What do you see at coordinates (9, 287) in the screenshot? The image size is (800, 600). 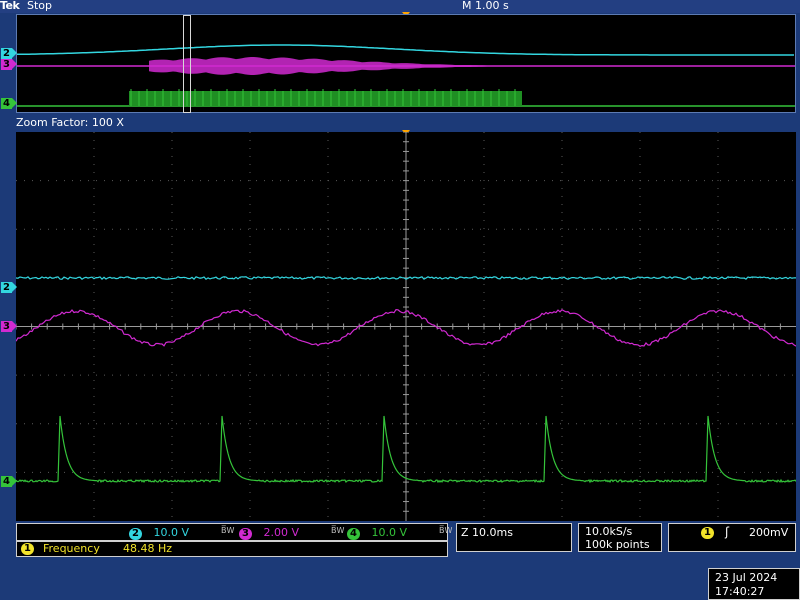 I see `zoom-ch2-marker: 2` at bounding box center [9, 287].